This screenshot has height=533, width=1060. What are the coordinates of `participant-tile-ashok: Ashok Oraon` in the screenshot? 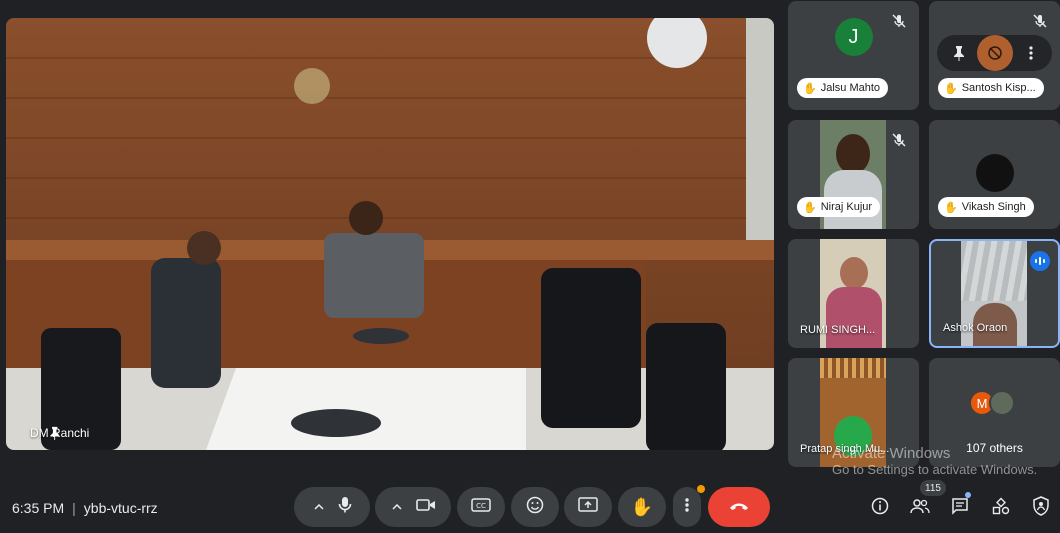 It's located at (994, 293).